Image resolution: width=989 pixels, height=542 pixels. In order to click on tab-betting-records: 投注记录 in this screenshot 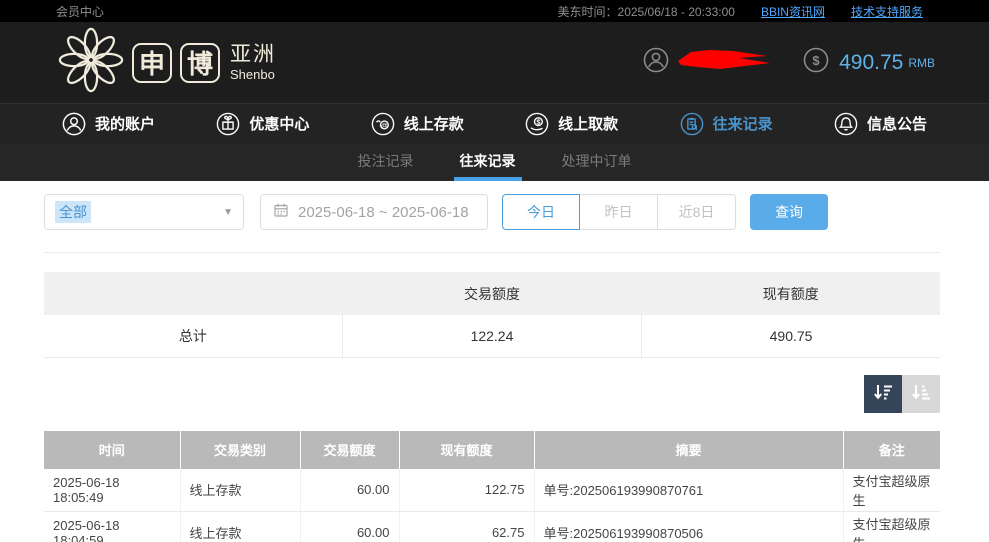, I will do `click(386, 162)`.